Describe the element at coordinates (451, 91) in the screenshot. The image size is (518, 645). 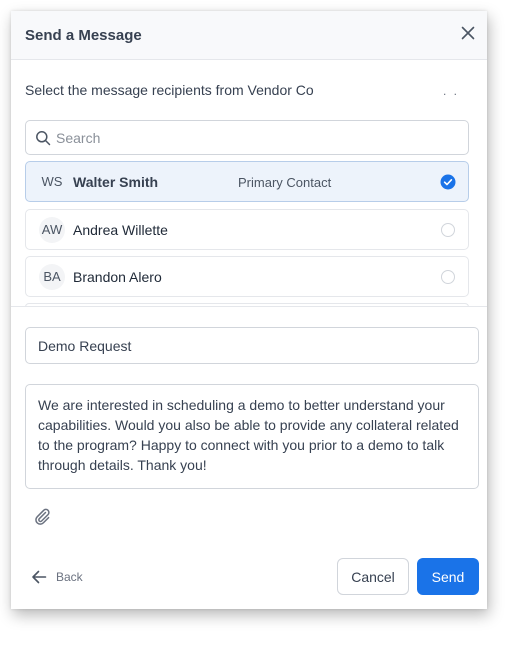
I see `more-options-icon: . .` at that location.